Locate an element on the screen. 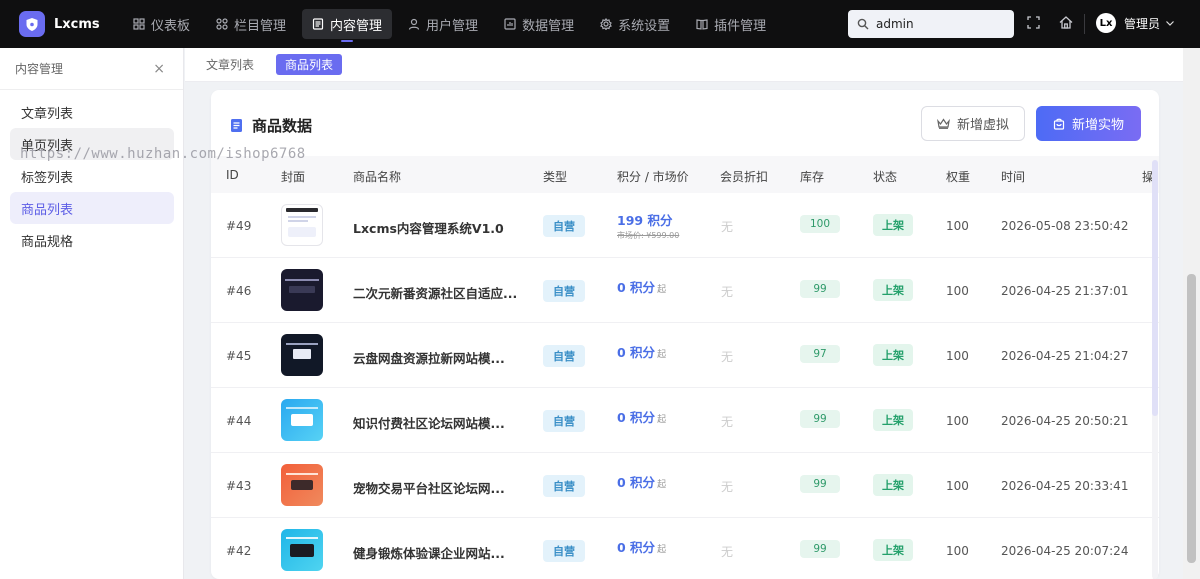 The height and width of the screenshot is (579, 1200). tab-articles: 文章列表 is located at coordinates (230, 64).